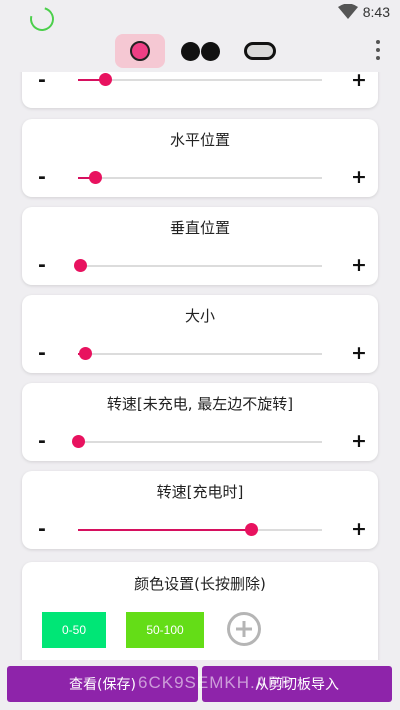  I want to click on card-title: 转速[充电时], so click(200, 492).